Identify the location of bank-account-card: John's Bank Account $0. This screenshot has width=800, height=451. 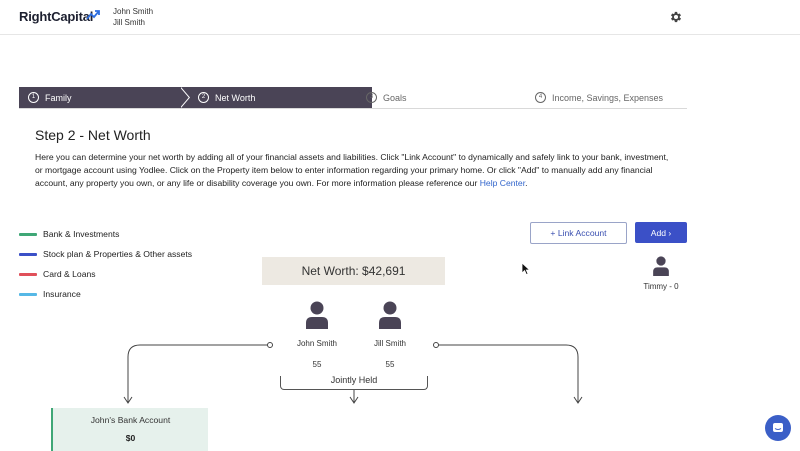
(129, 429).